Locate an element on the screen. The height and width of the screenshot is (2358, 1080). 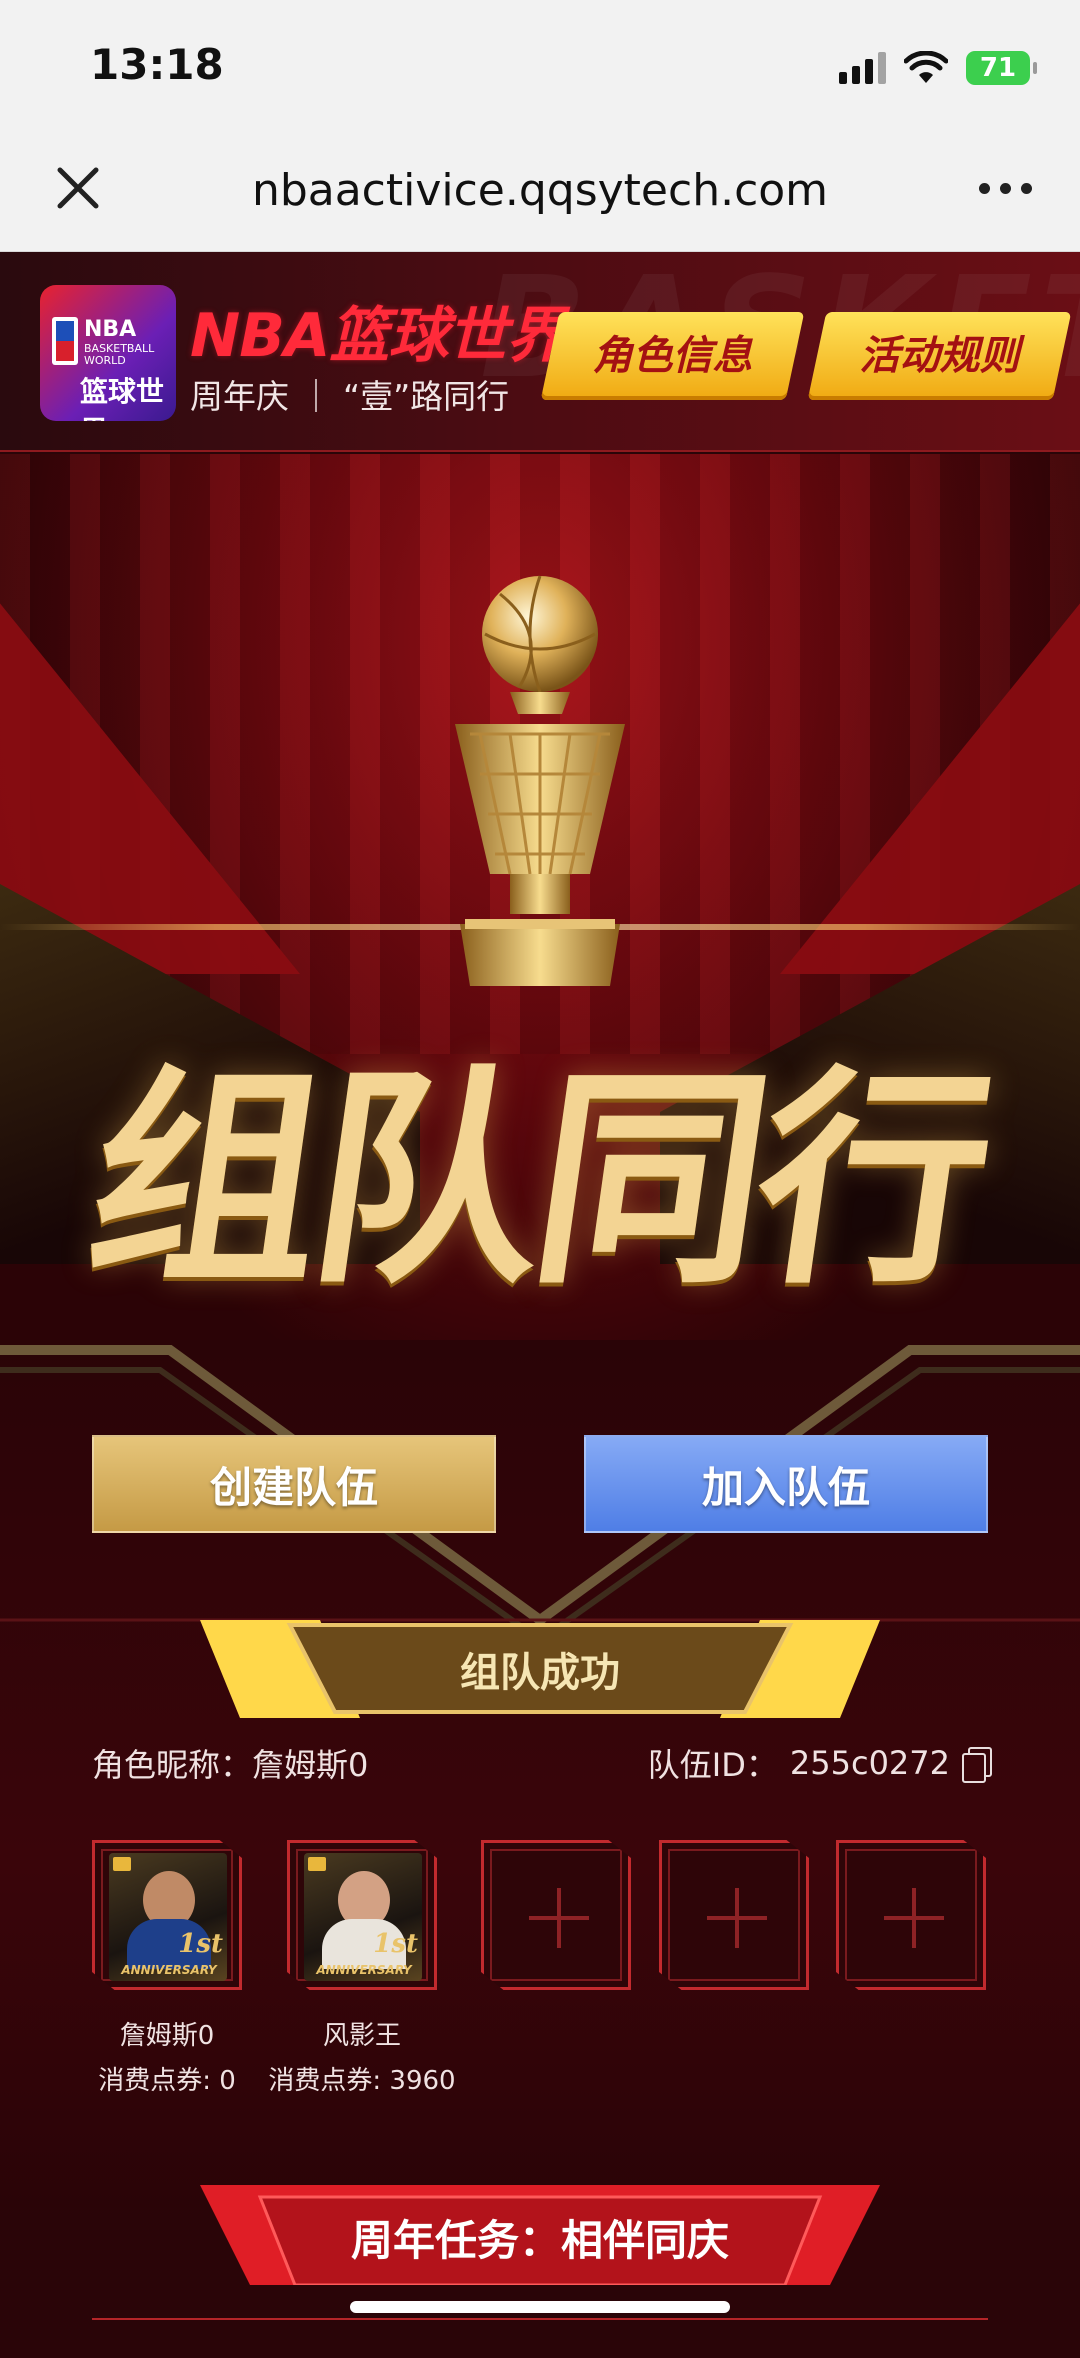
nba-logo-icon is located at coordinates (65, 341).